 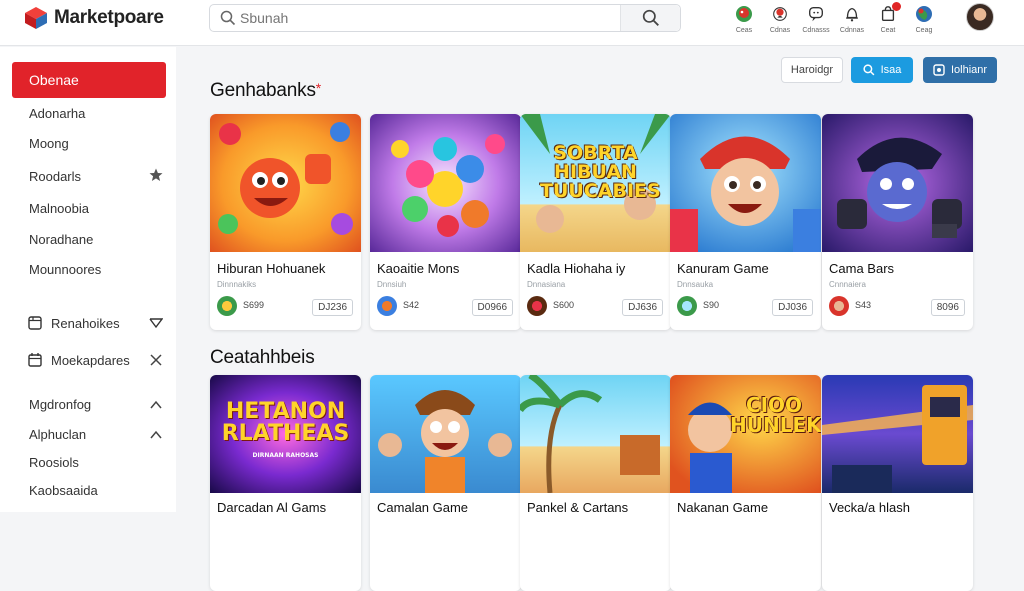 I want to click on chat-icon, so click(x=816, y=14).